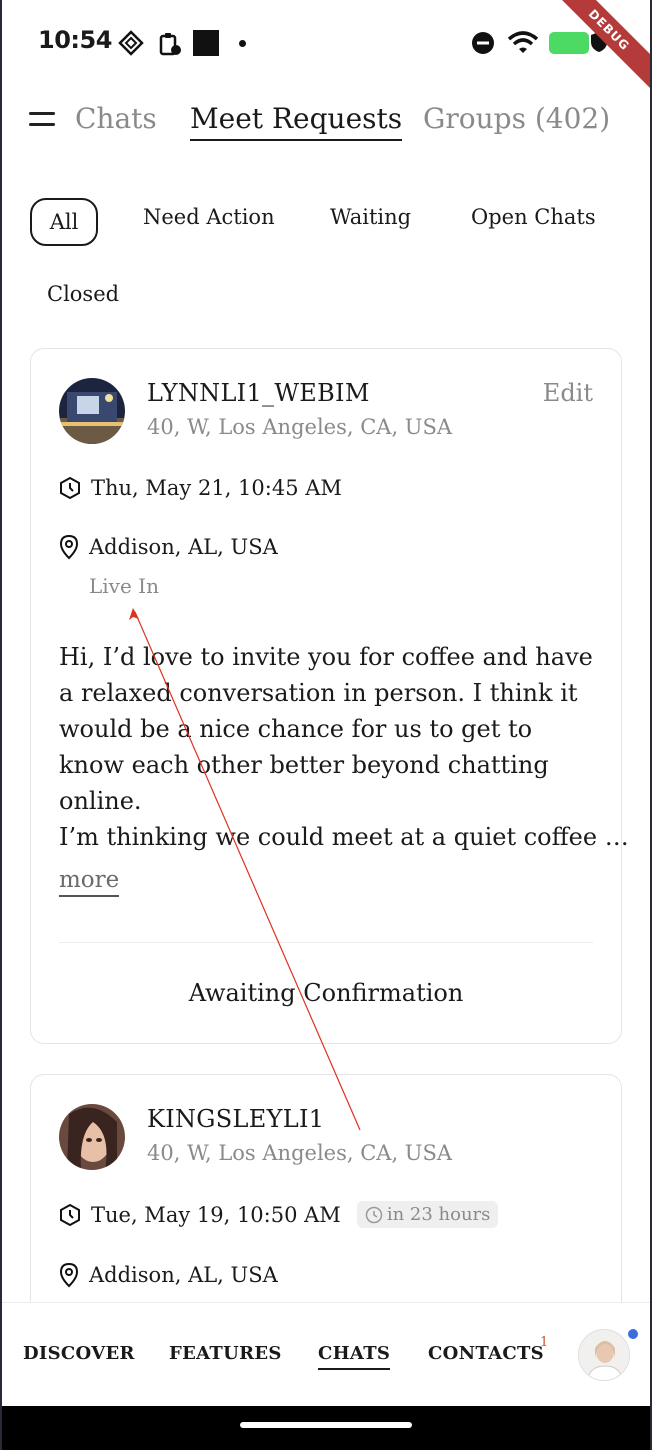  What do you see at coordinates (354, 1356) in the screenshot?
I see `nav-chats: CHATS` at bounding box center [354, 1356].